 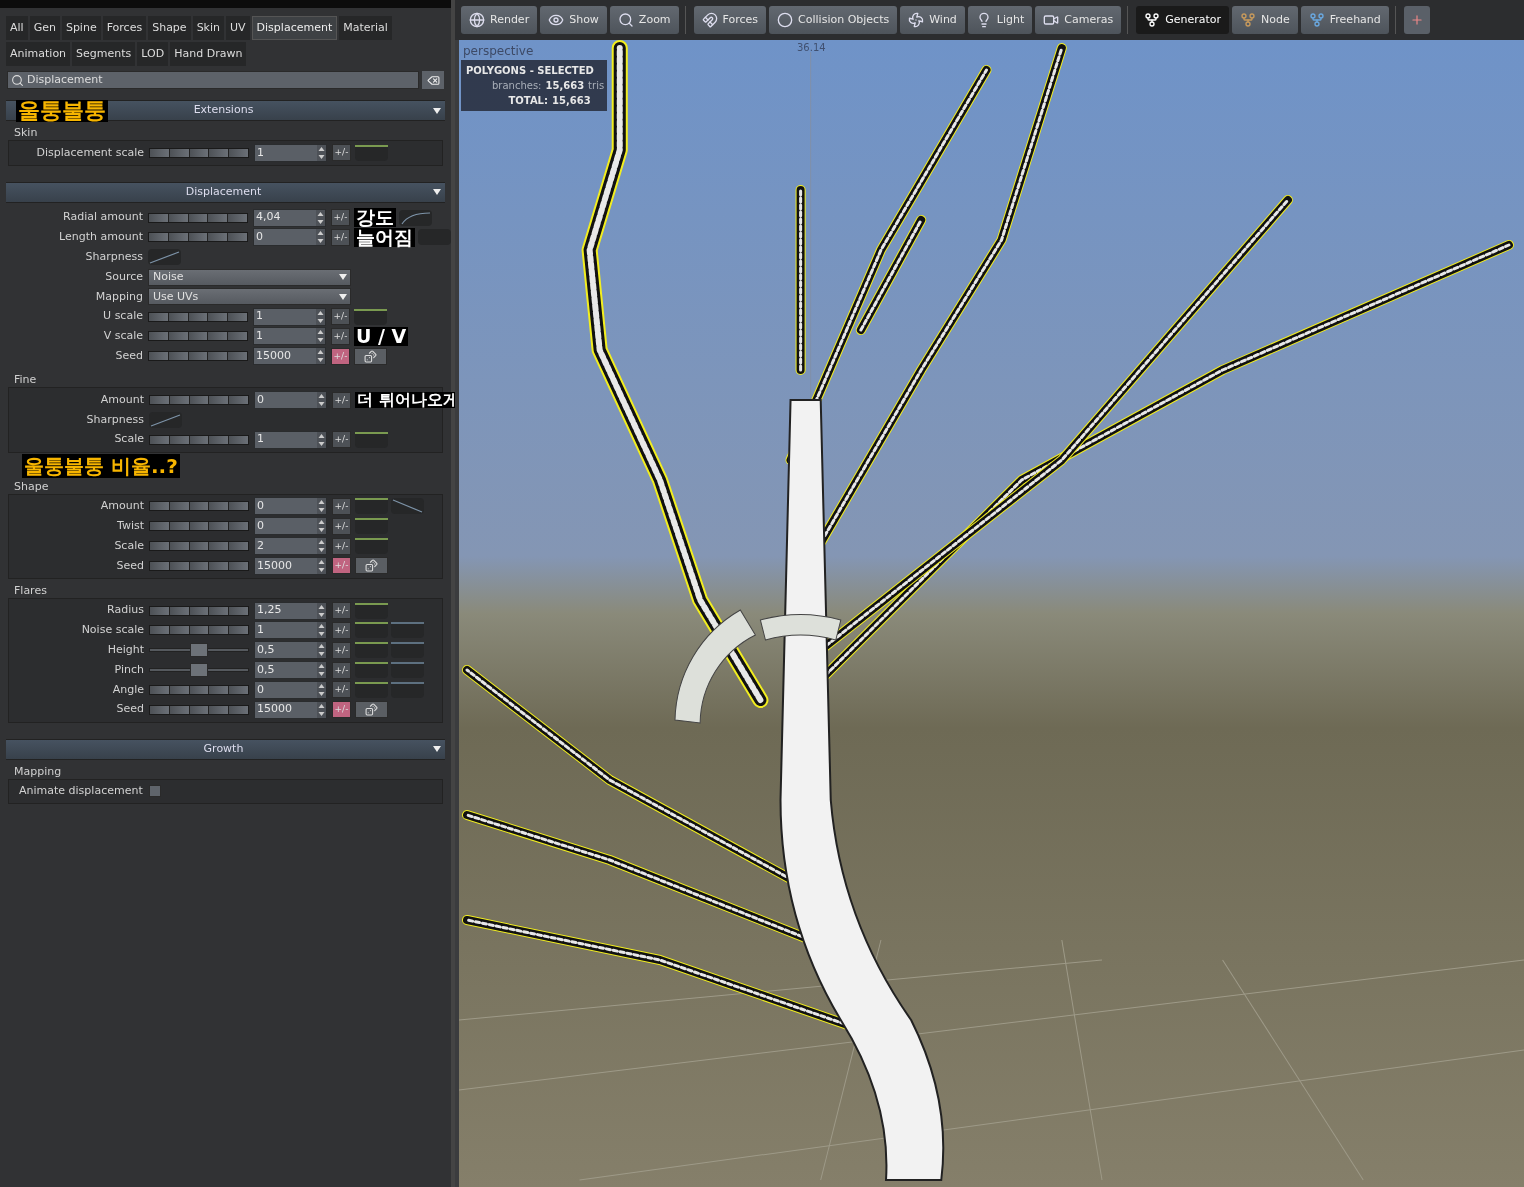 I want to click on toolbar-button: Wind, so click(x=932, y=20).